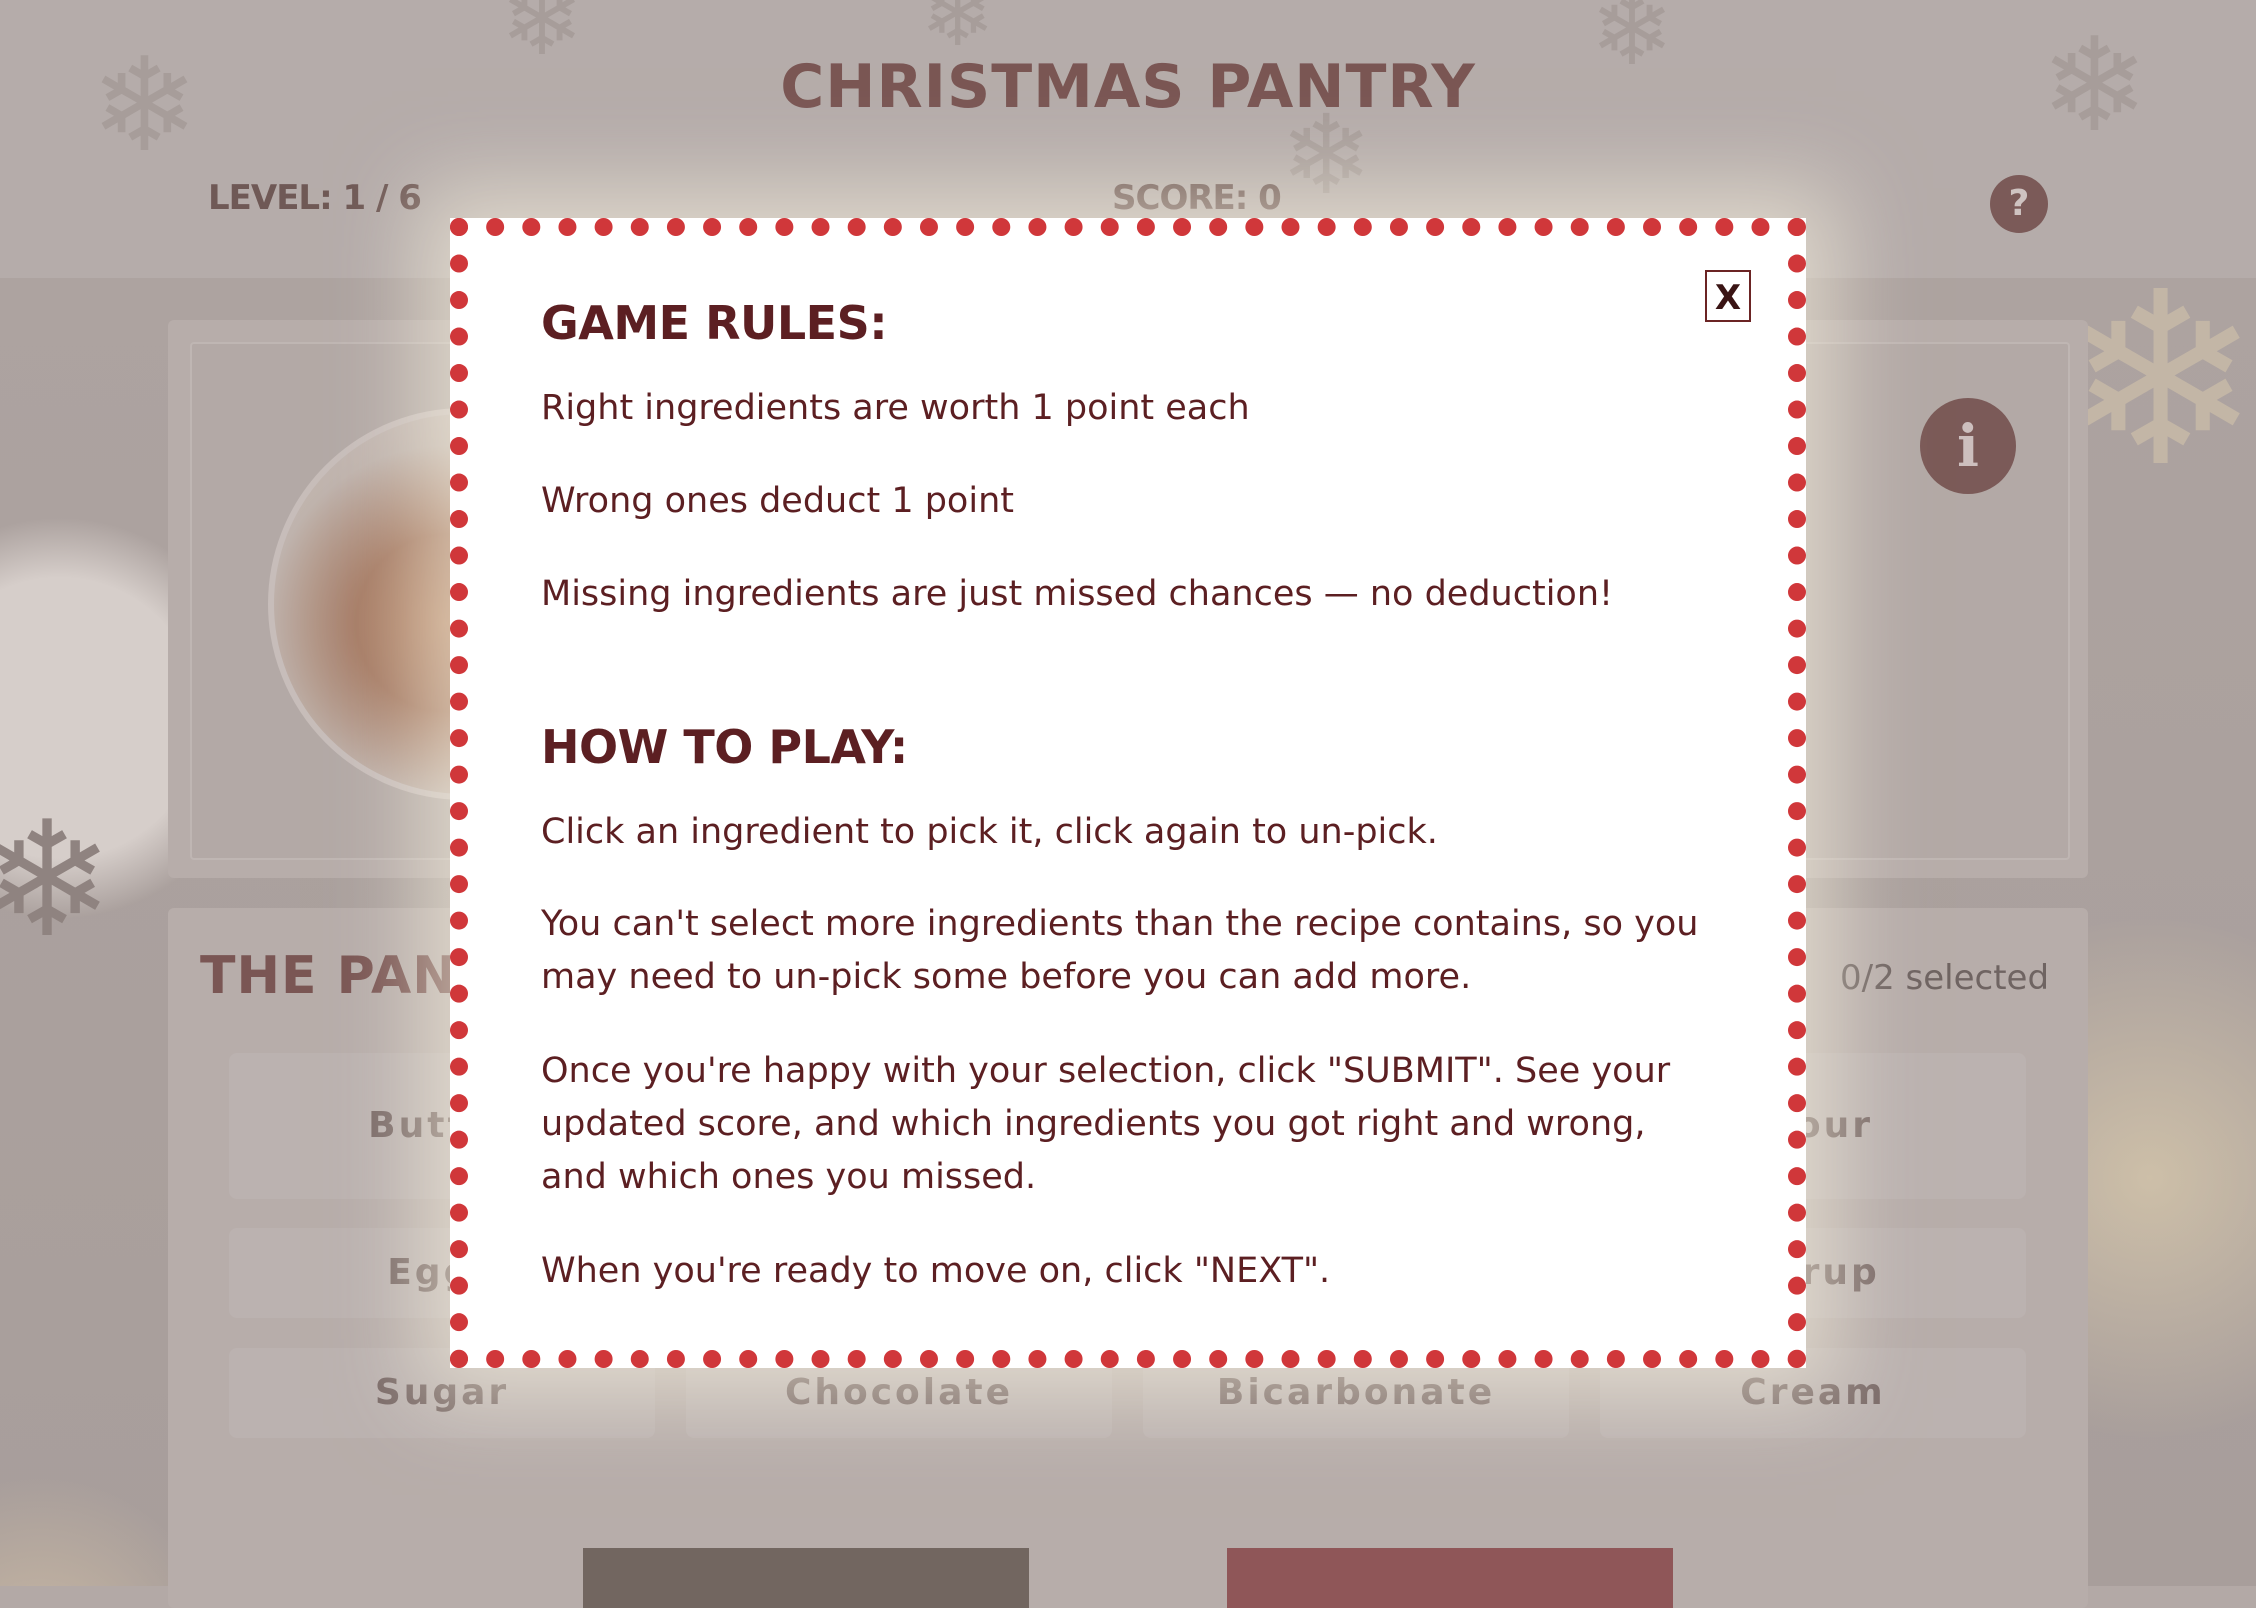  What do you see at coordinates (714, 323) in the screenshot?
I see `rules-heading: GAME RULES:` at bounding box center [714, 323].